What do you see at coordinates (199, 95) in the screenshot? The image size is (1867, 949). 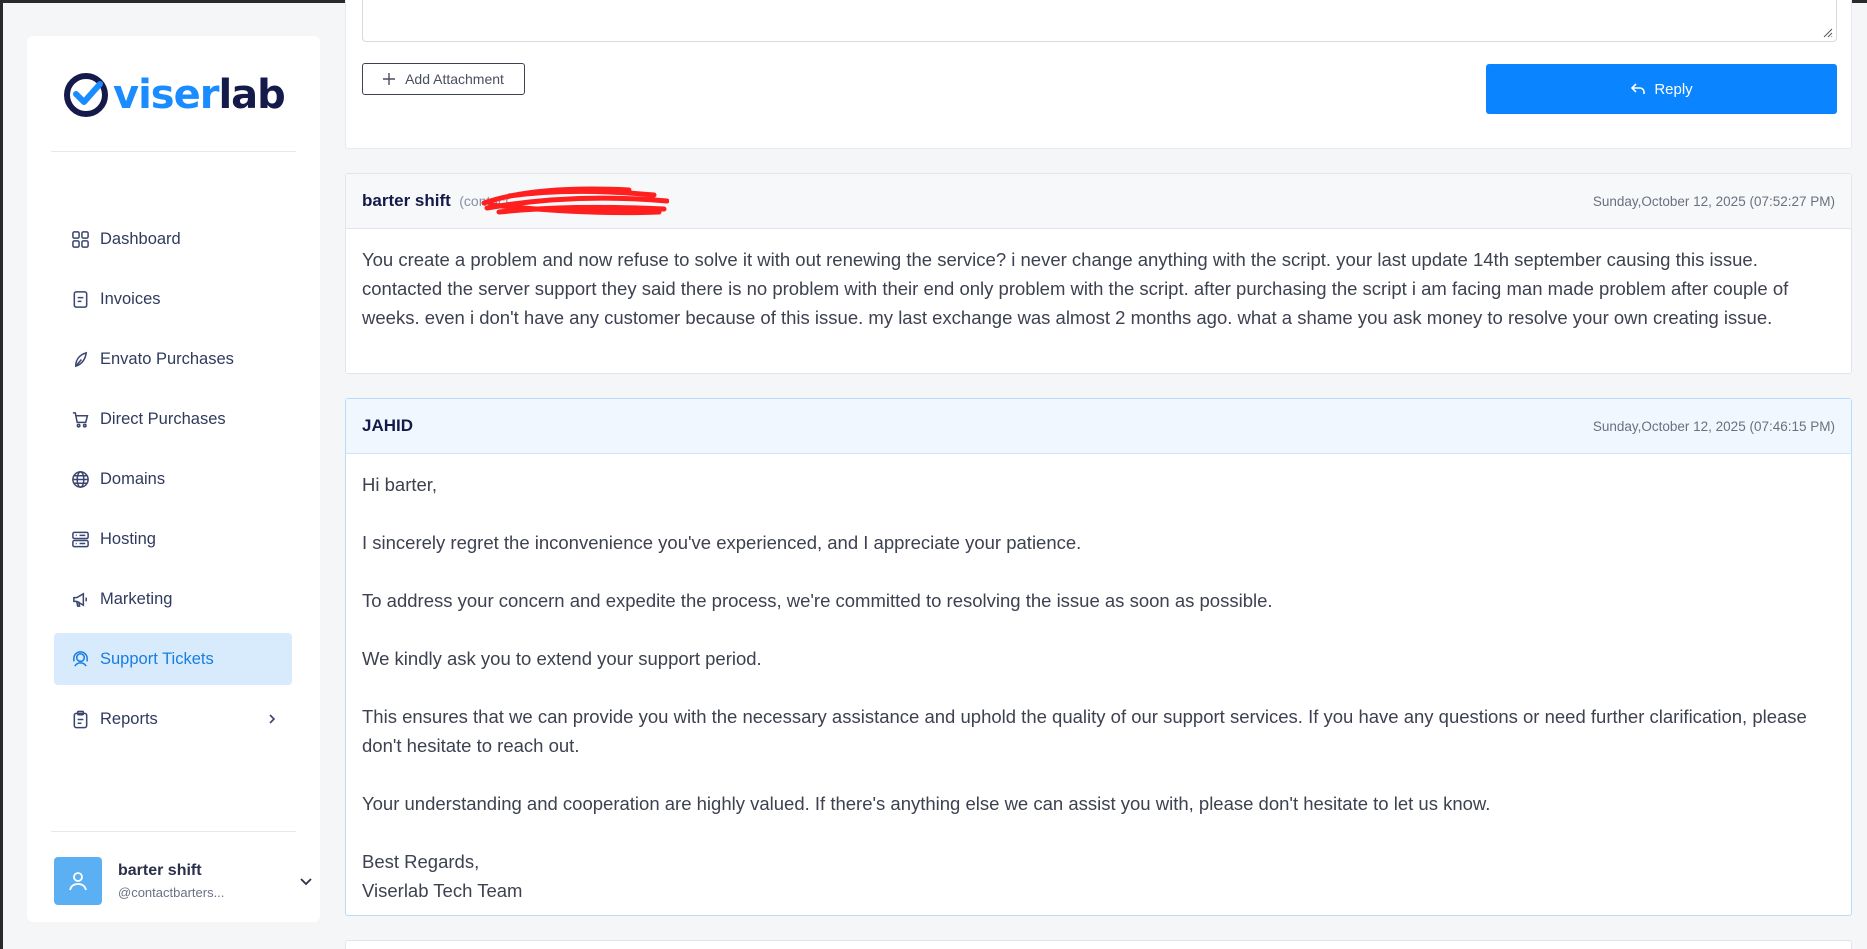 I see `brand-wordmark: viserlab` at bounding box center [199, 95].